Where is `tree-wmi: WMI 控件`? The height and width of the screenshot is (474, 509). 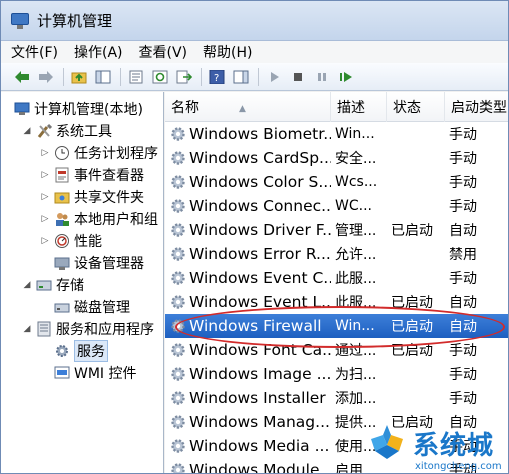 tree-wmi: WMI 控件 is located at coordinates (95, 373).